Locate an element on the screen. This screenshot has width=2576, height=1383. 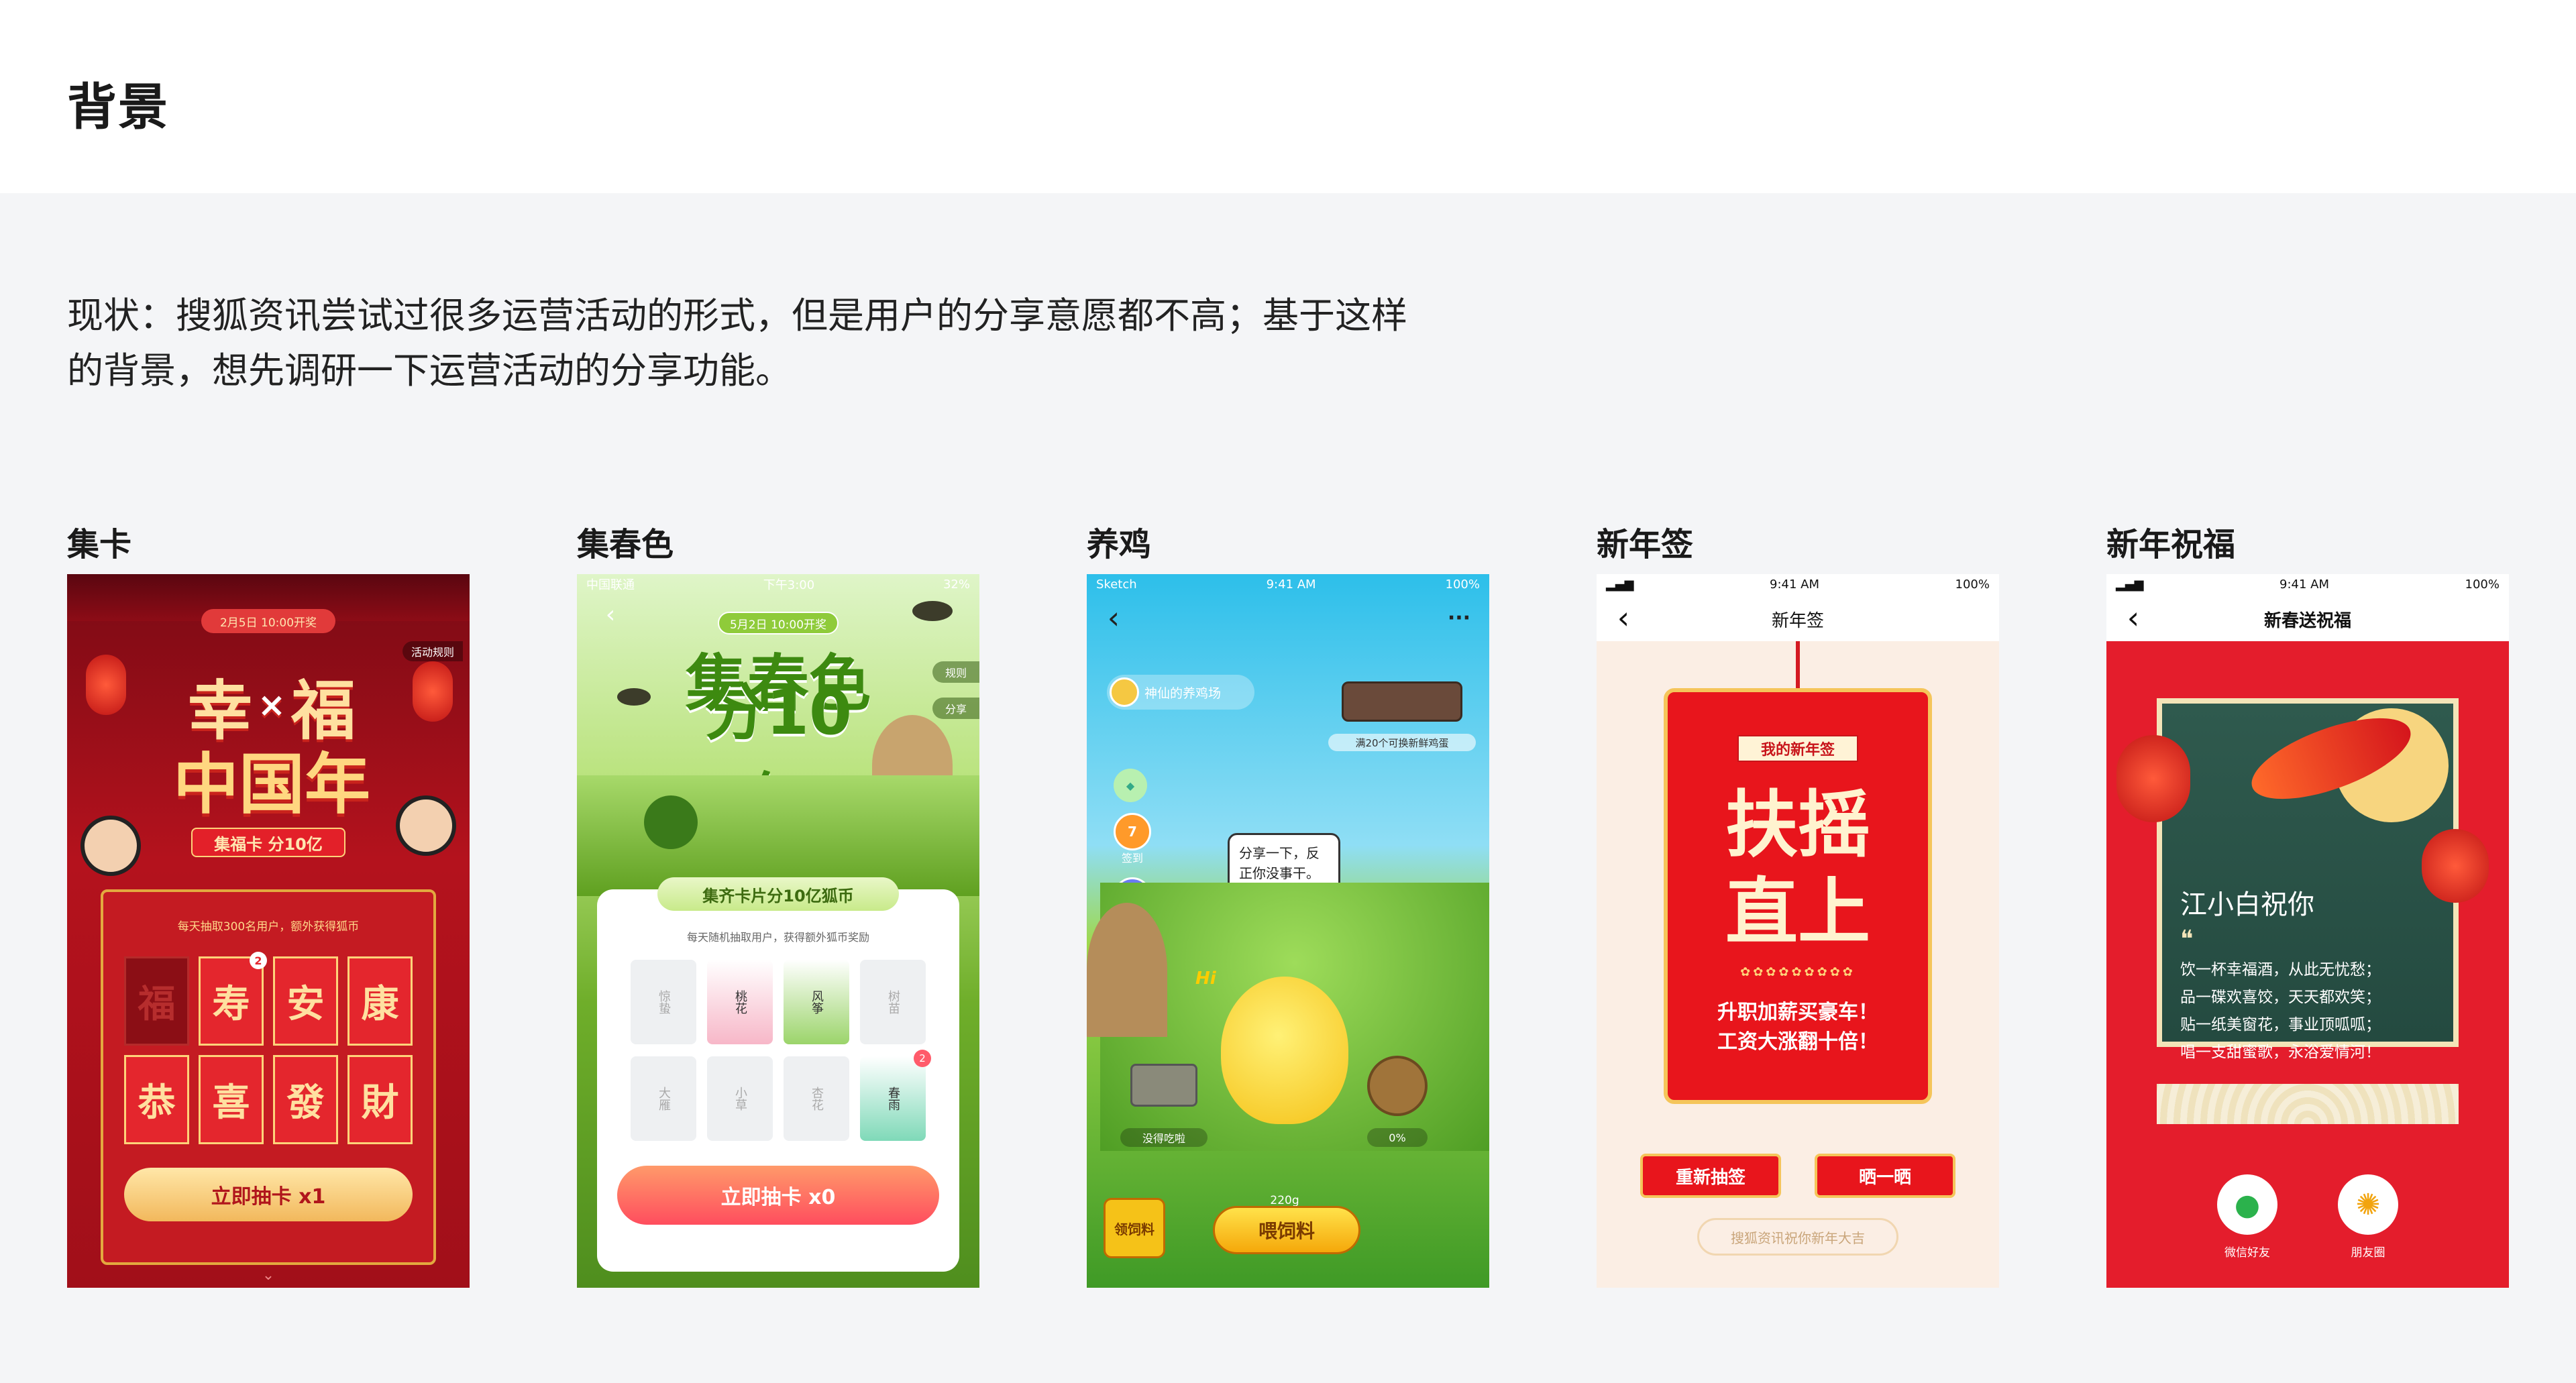
farm-name: 神仙的养鸡场 is located at coordinates (1183, 693).